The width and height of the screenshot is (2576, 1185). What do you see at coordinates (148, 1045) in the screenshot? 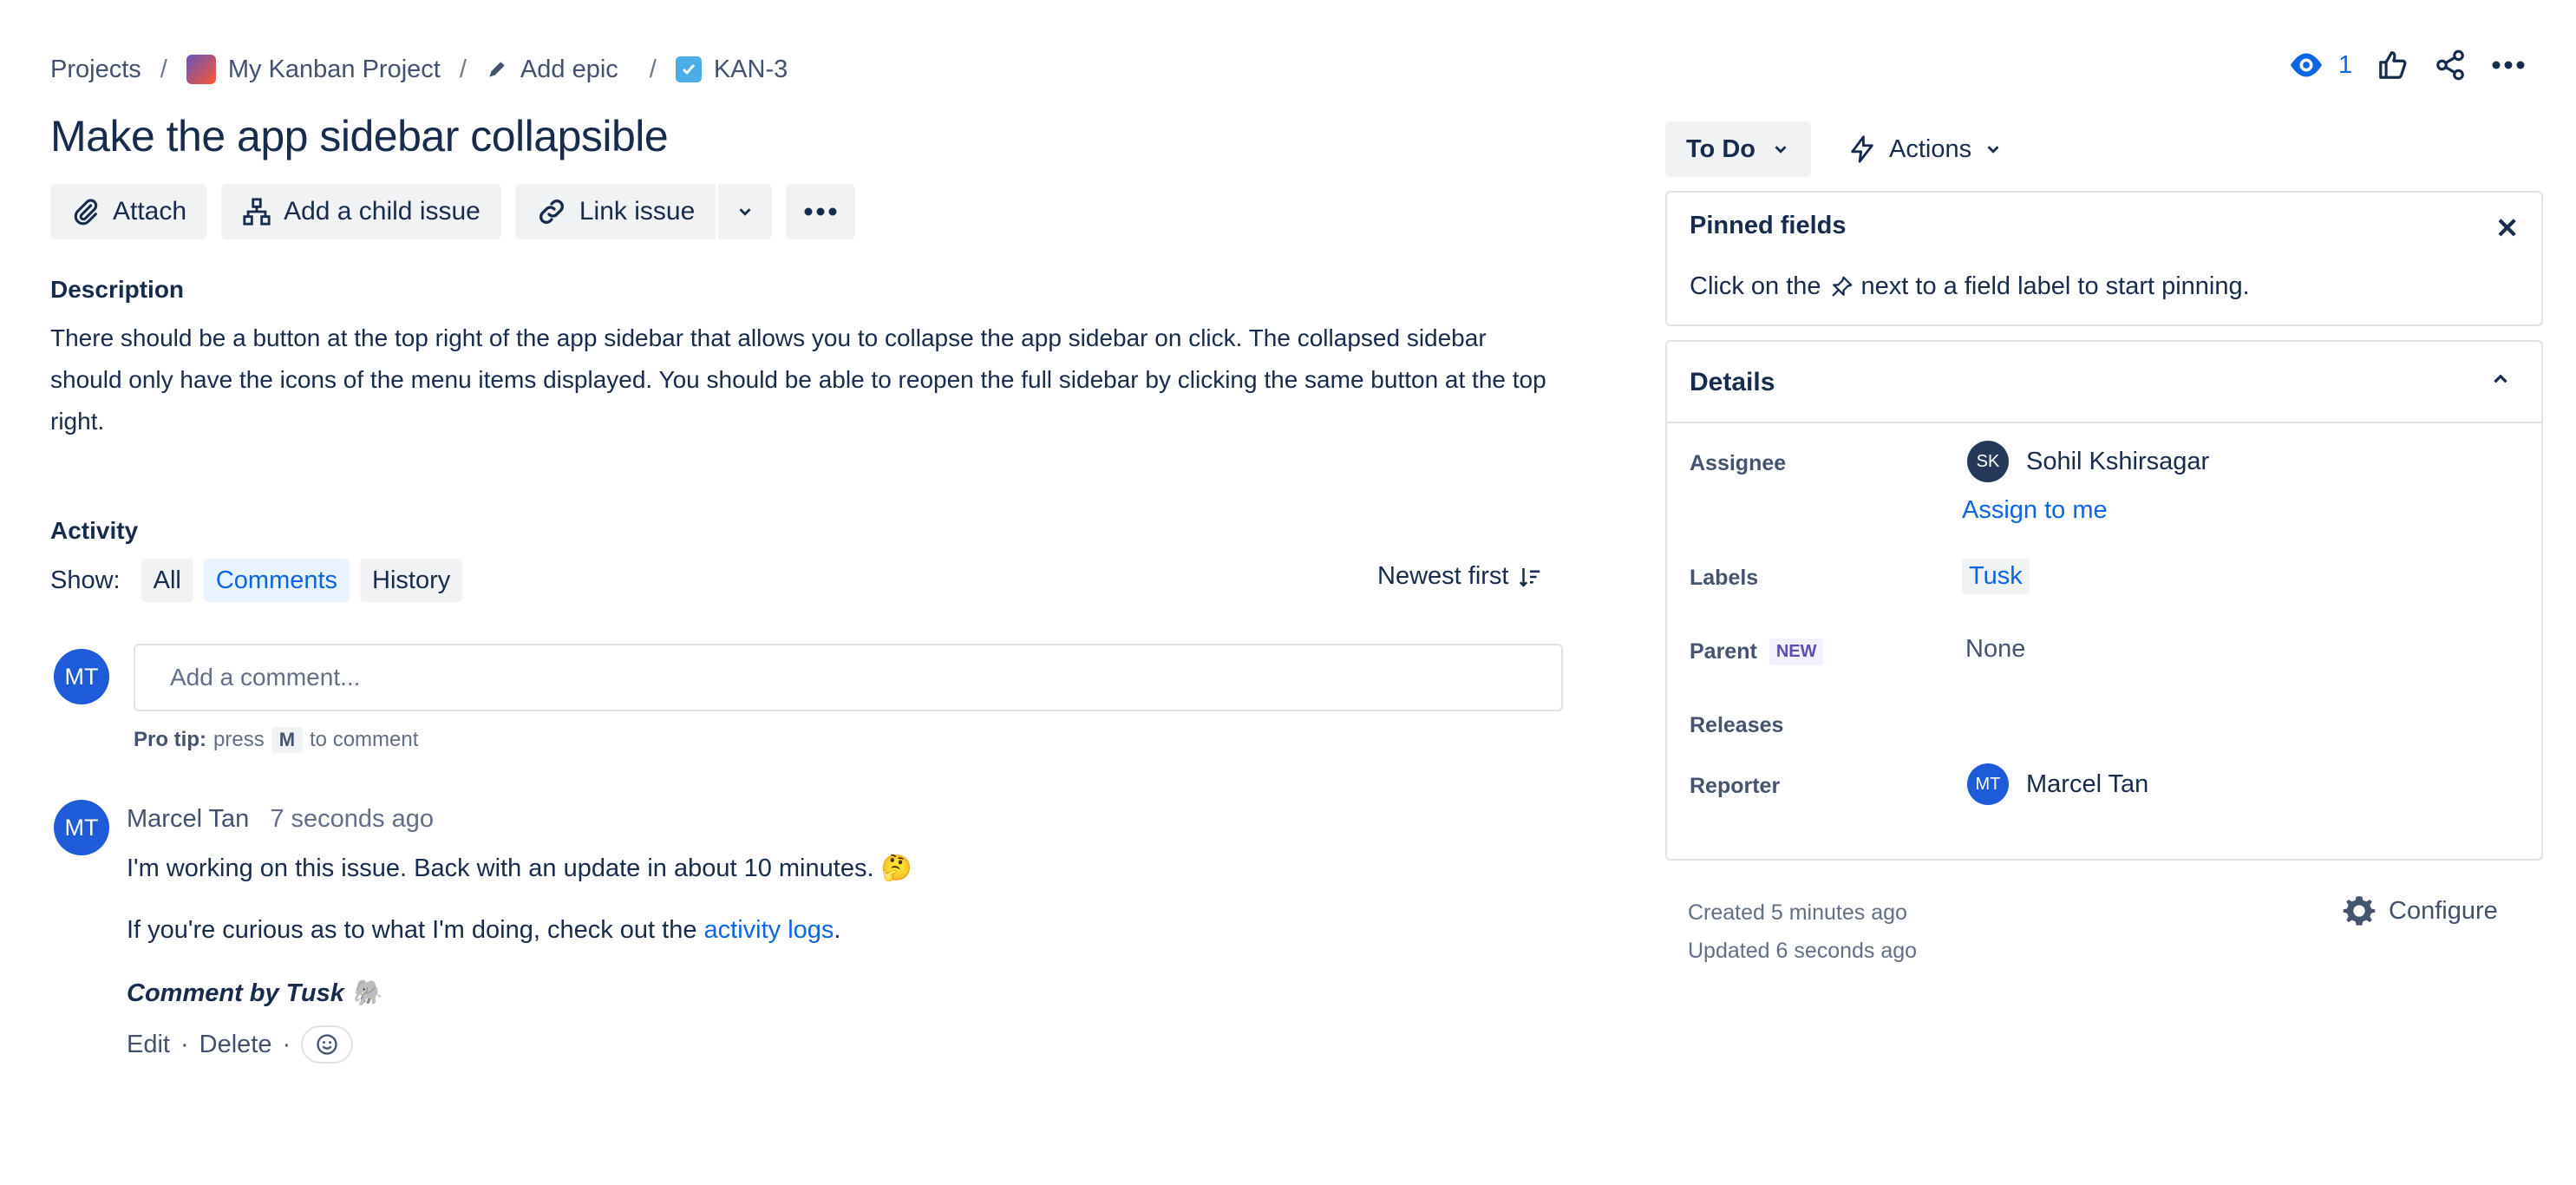
I see `edit-comment-button: Edit` at bounding box center [148, 1045].